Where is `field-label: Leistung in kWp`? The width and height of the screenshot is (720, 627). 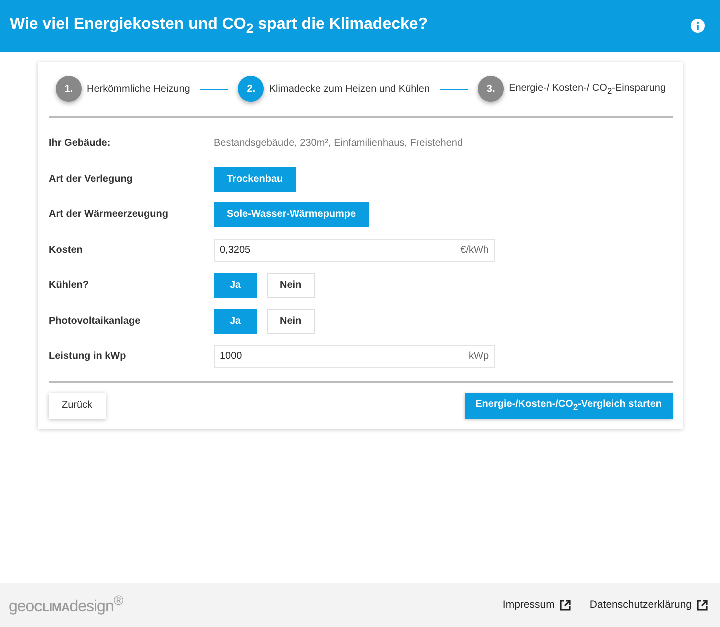
field-label: Leistung in kWp is located at coordinates (88, 356).